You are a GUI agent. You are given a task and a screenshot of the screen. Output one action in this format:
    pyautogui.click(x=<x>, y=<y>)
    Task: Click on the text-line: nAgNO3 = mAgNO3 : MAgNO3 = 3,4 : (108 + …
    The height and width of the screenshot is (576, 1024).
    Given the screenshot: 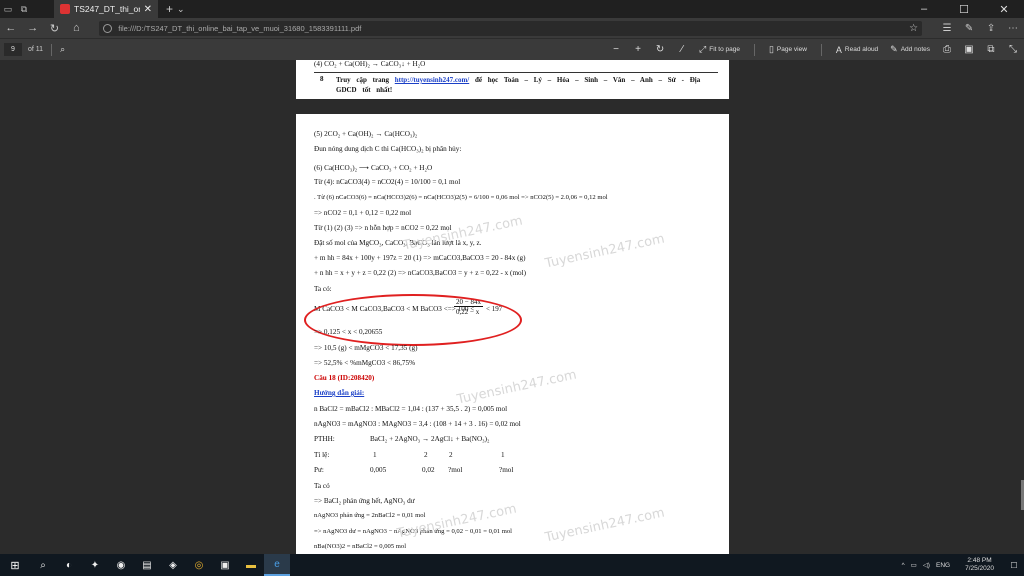 What is the action you would take?
    pyautogui.click(x=417, y=424)
    